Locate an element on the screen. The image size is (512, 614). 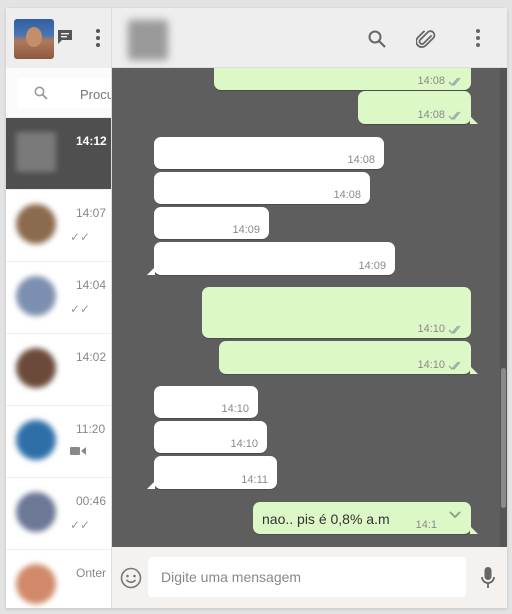
incoming-message: 14:11 is located at coordinates (212, 472).